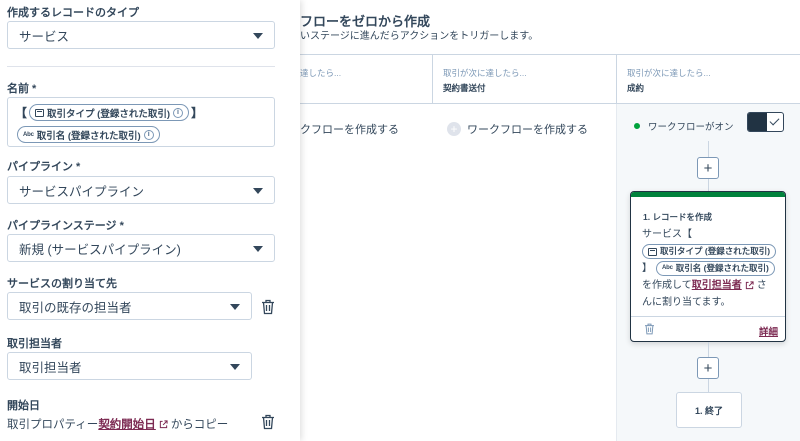 The image size is (800, 441). I want to click on workflow-status-label: ワークフローがオン, so click(691, 127).